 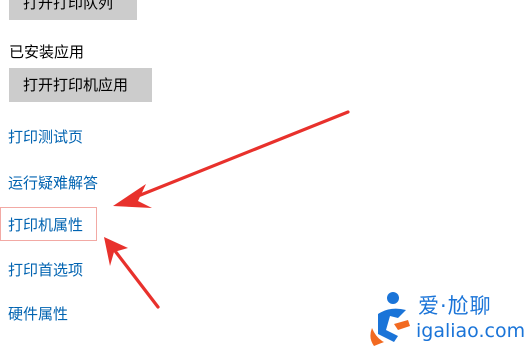 I want to click on watermark: 爱·尬聊 igaliao.com, so click(x=448, y=320).